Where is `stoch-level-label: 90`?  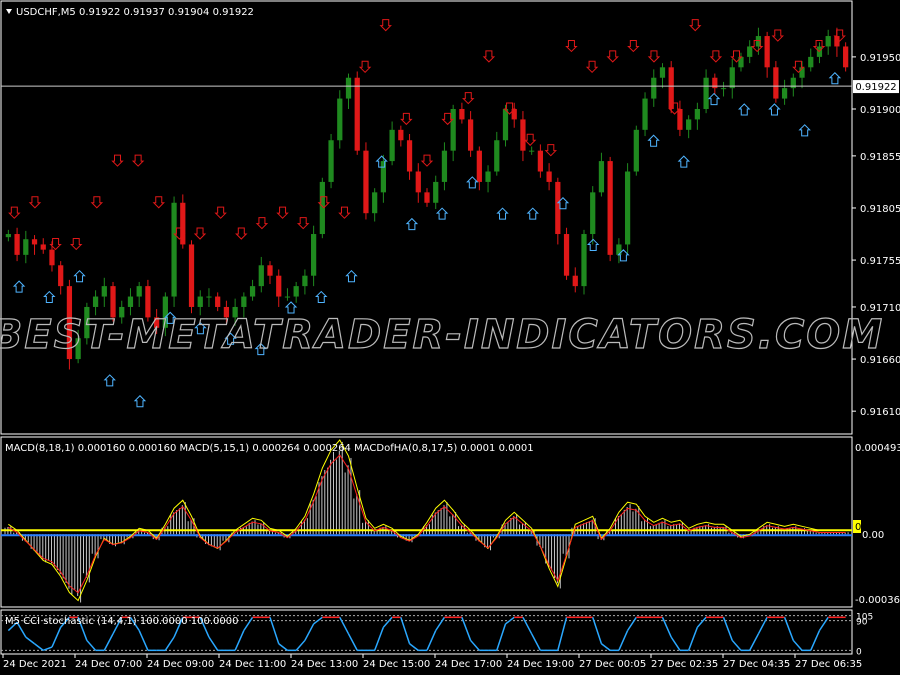
stoch-level-label: 90 is located at coordinates (862, 623).